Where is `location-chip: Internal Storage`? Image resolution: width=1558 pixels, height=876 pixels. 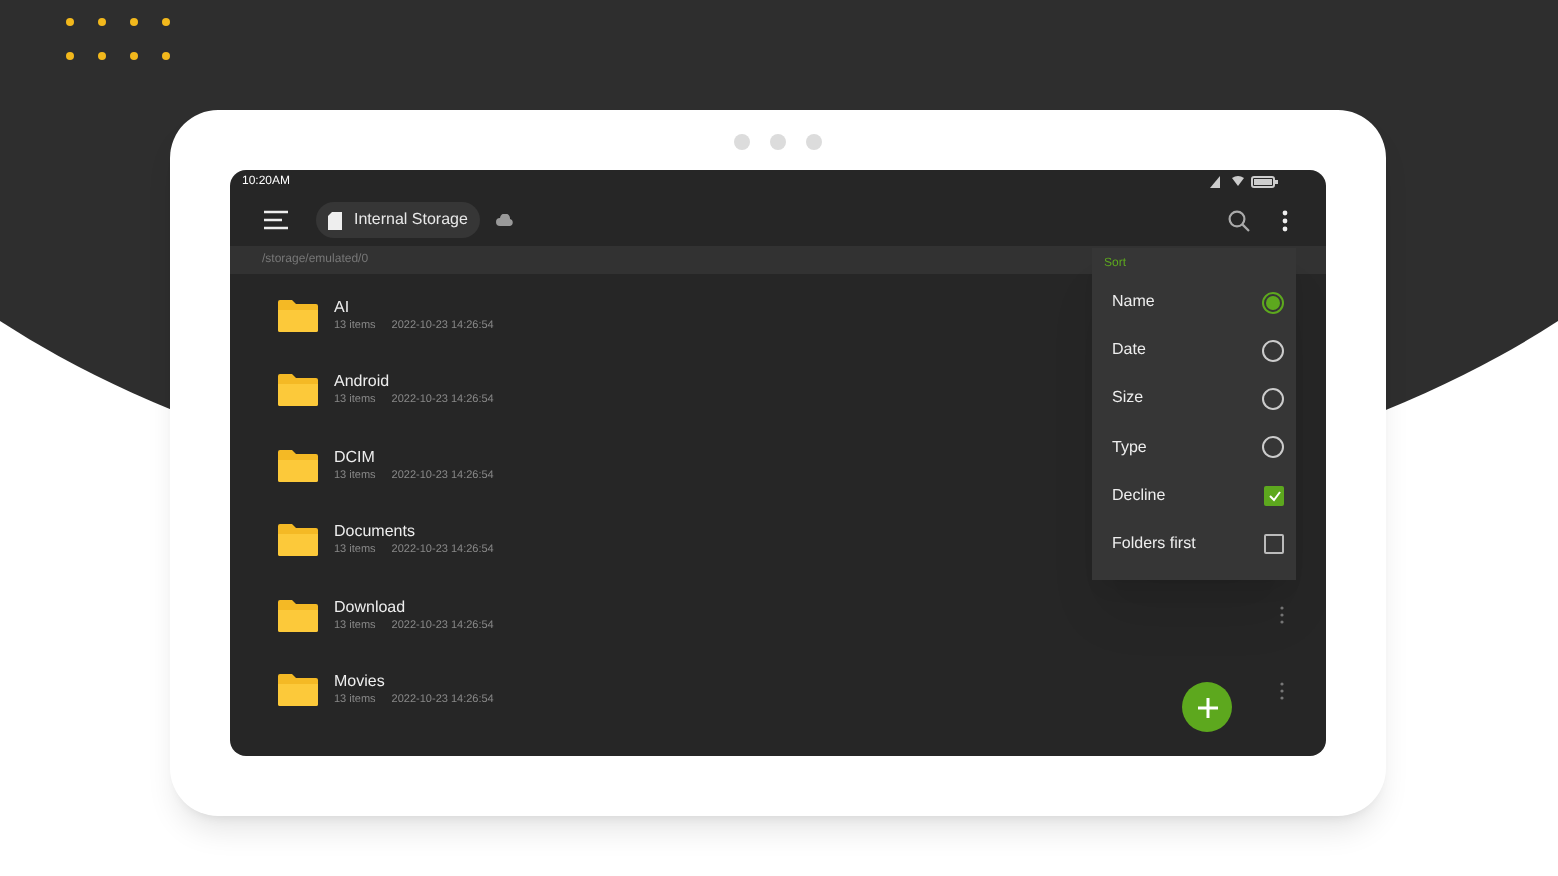 location-chip: Internal Storage is located at coordinates (398, 220).